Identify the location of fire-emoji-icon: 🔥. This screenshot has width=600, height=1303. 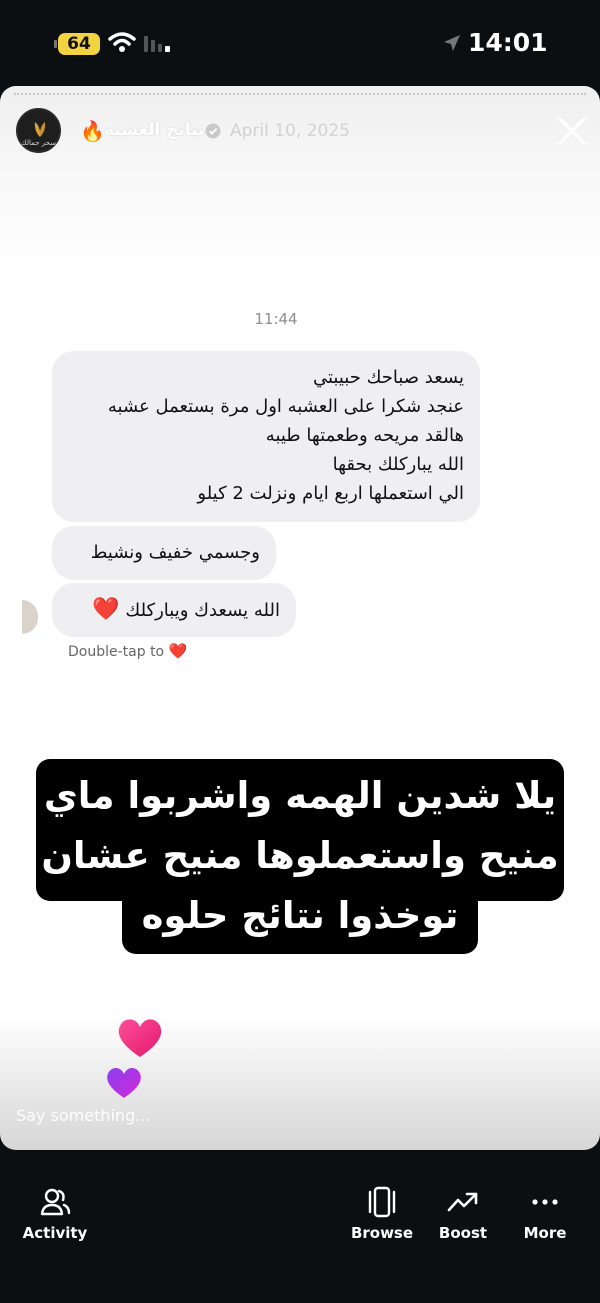
(92, 131).